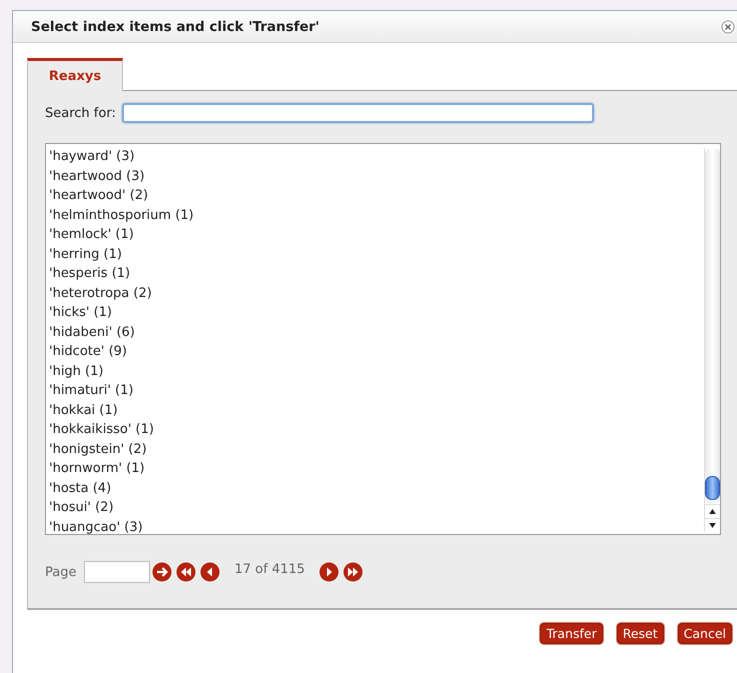  What do you see at coordinates (75, 74) in the screenshot?
I see `tab: Reaxys` at bounding box center [75, 74].